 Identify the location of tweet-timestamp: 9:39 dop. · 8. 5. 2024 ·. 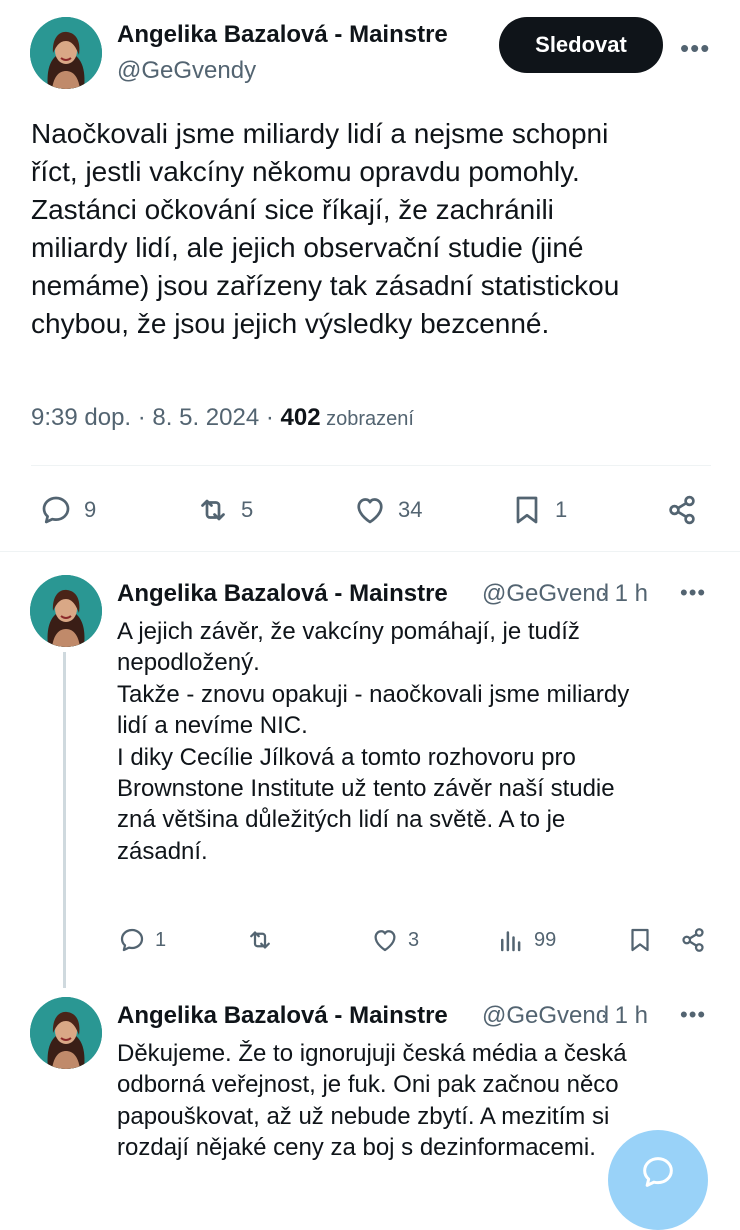
(156, 417).